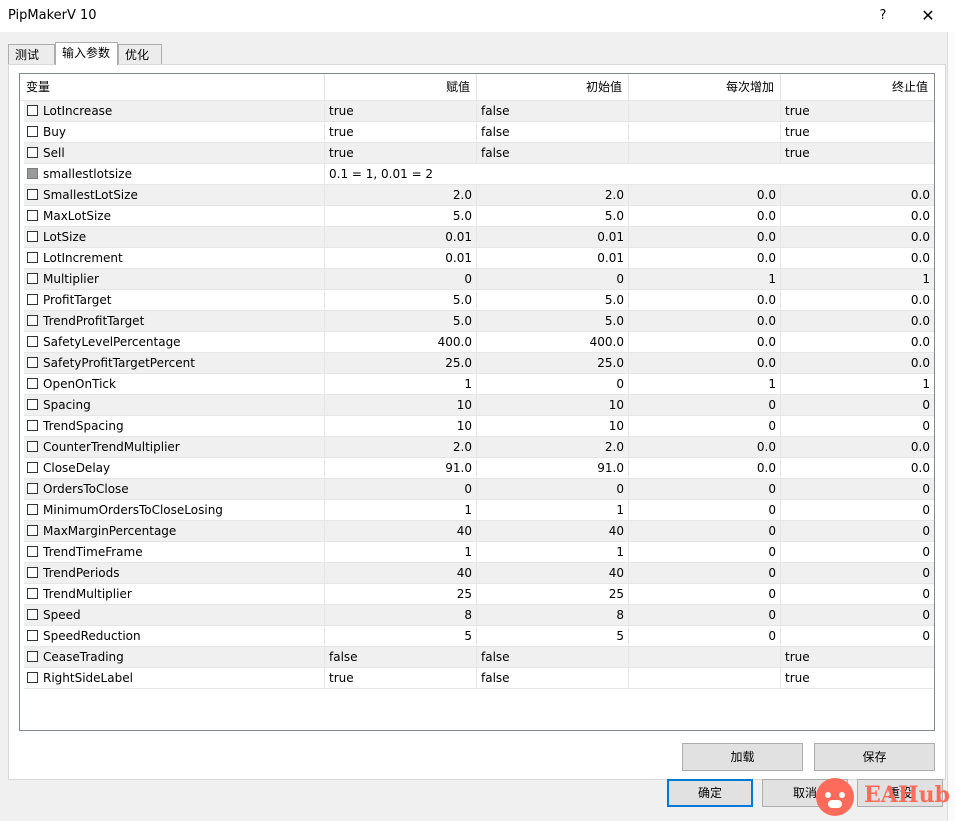 This screenshot has height=821, width=955. Describe the element at coordinates (883, 16) in the screenshot. I see `help-button: ?` at that location.